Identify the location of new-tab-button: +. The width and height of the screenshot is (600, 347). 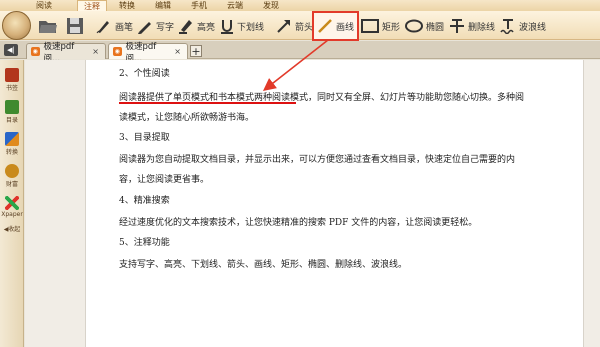
(196, 51).